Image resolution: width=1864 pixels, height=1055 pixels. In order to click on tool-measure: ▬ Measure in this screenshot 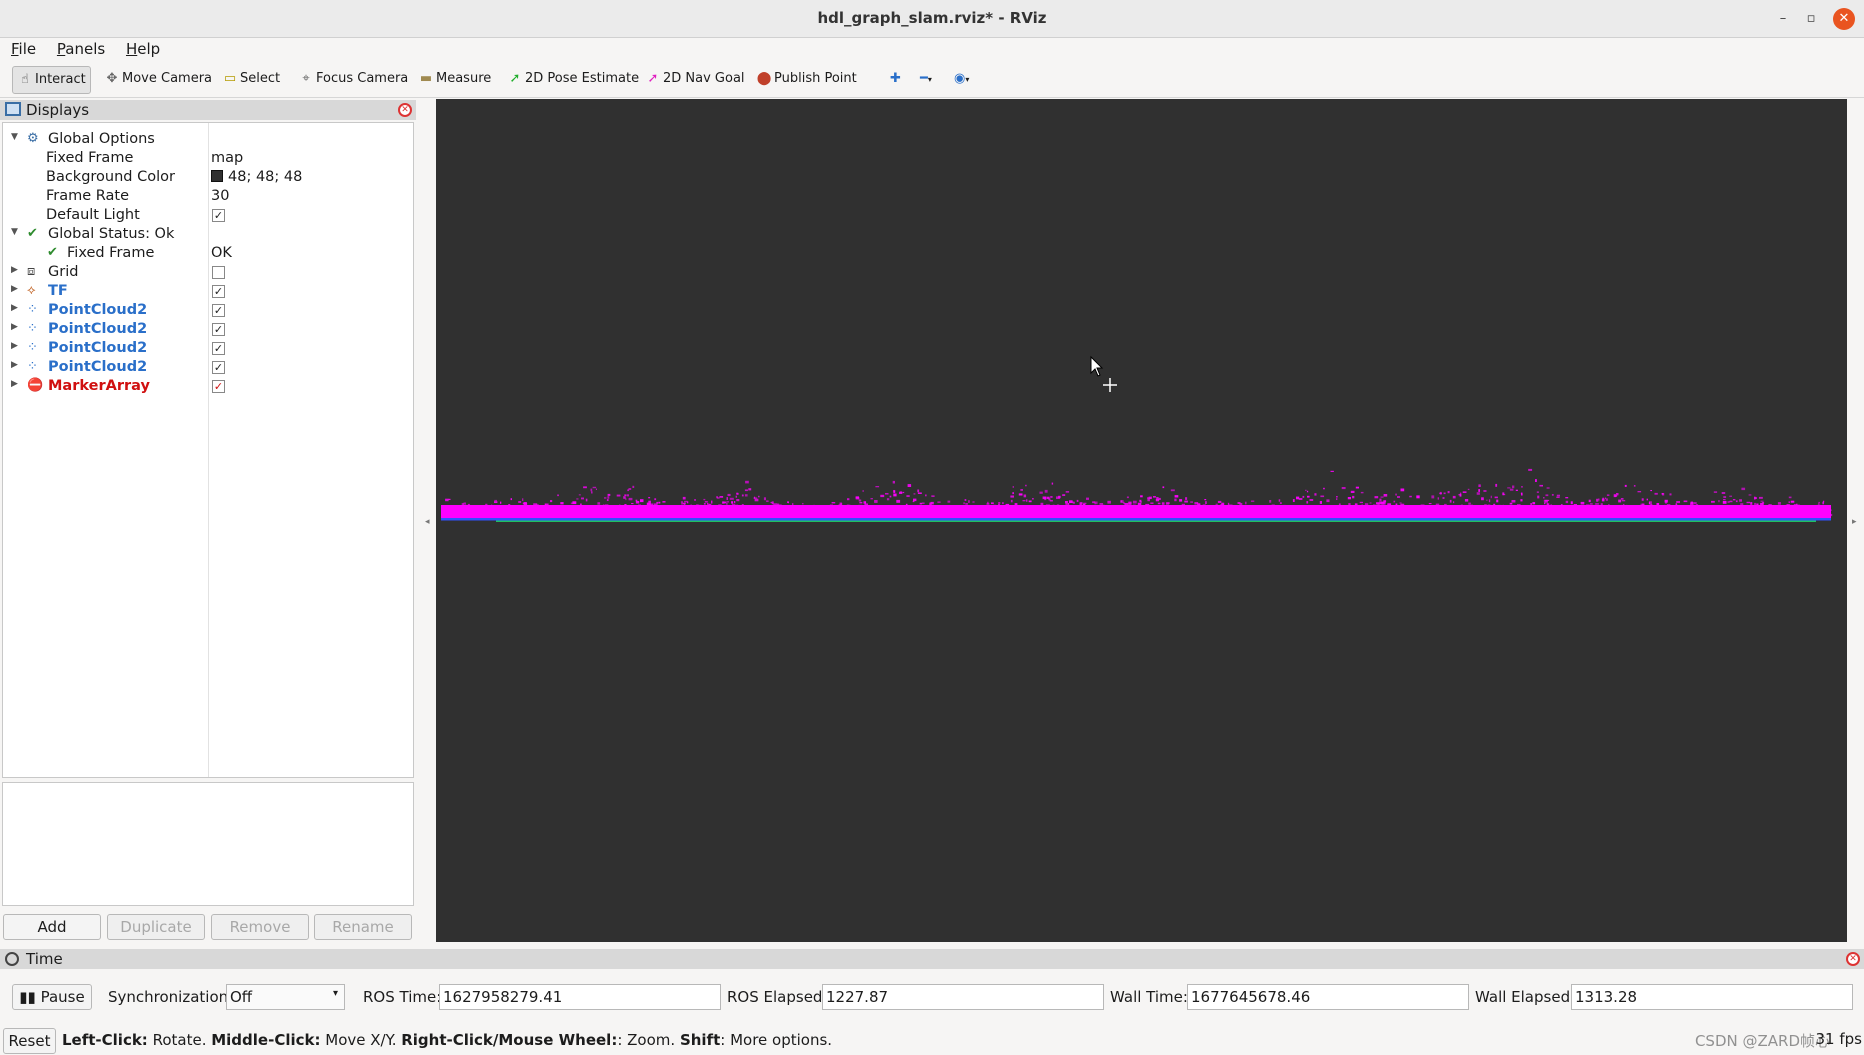, I will do `click(454, 80)`.